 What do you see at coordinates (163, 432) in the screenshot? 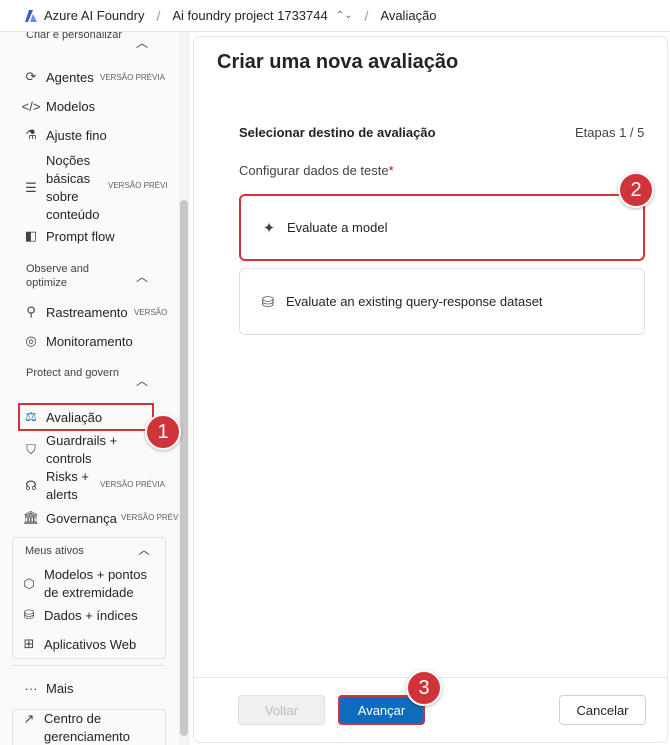
I see `annotation-marker-1: 1` at bounding box center [163, 432].